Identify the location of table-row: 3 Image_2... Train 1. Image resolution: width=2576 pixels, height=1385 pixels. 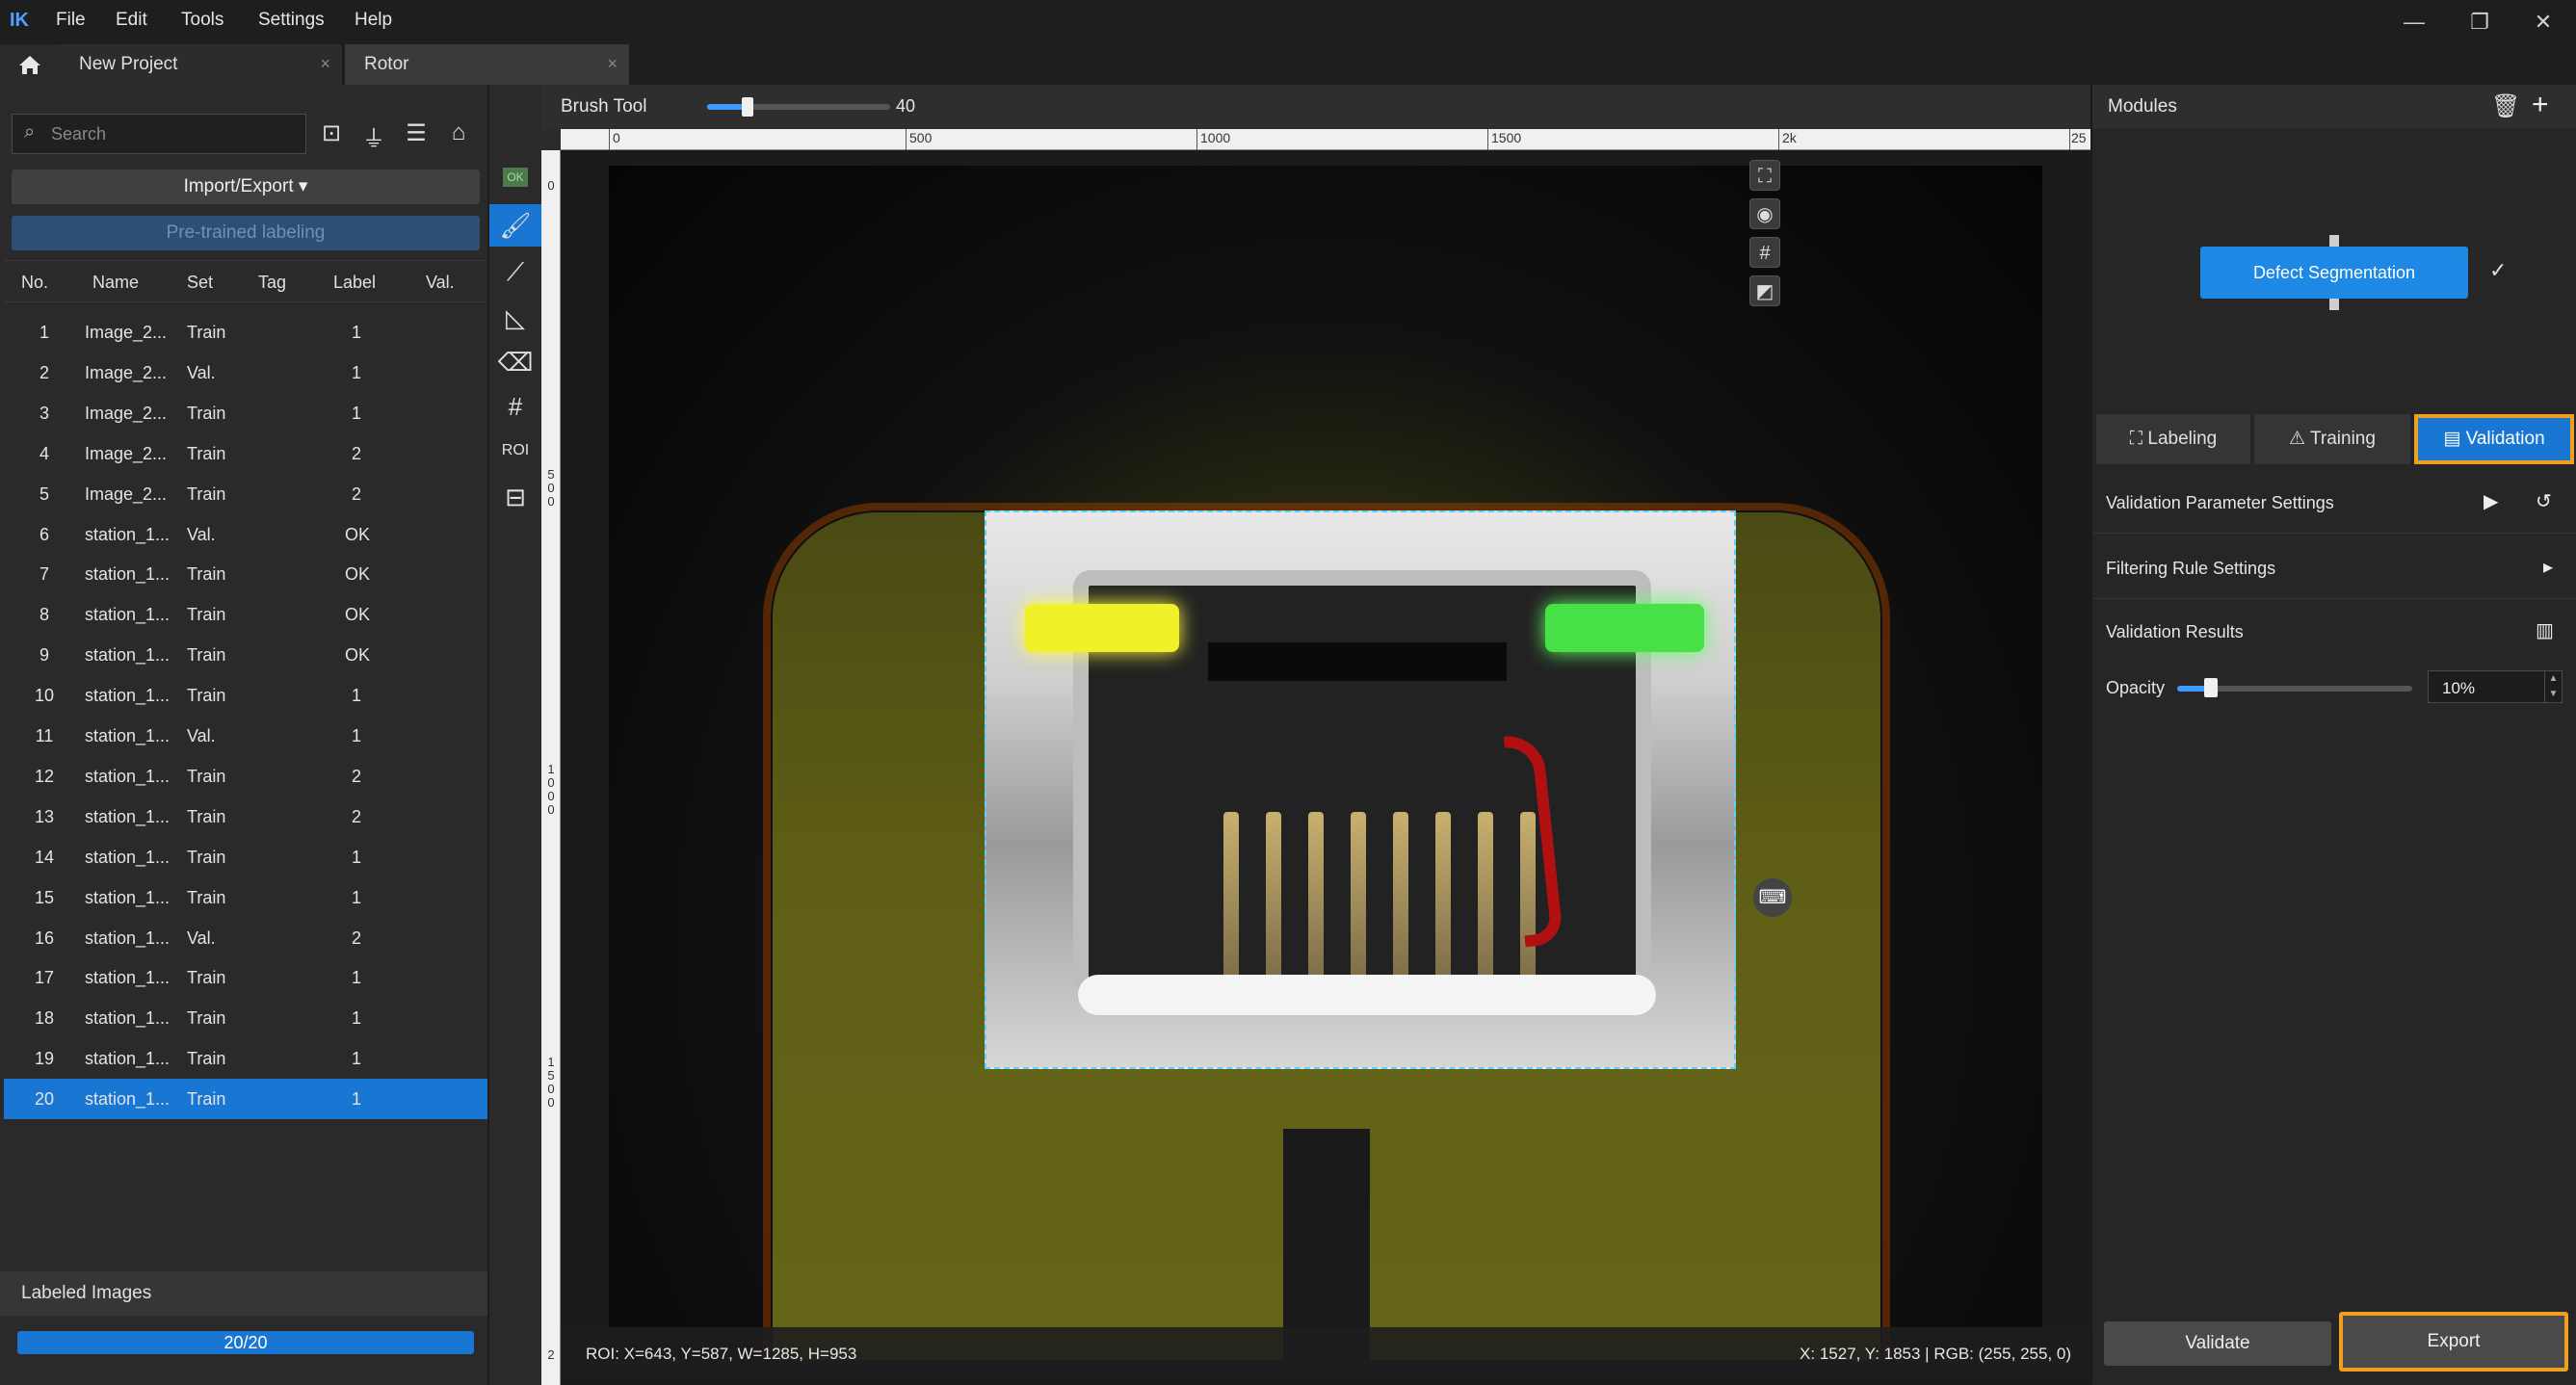
(246, 413).